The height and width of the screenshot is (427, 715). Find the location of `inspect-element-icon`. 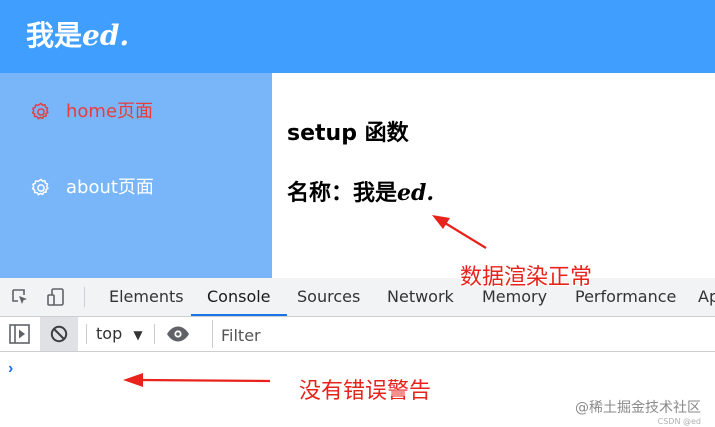

inspect-element-icon is located at coordinates (20, 297).